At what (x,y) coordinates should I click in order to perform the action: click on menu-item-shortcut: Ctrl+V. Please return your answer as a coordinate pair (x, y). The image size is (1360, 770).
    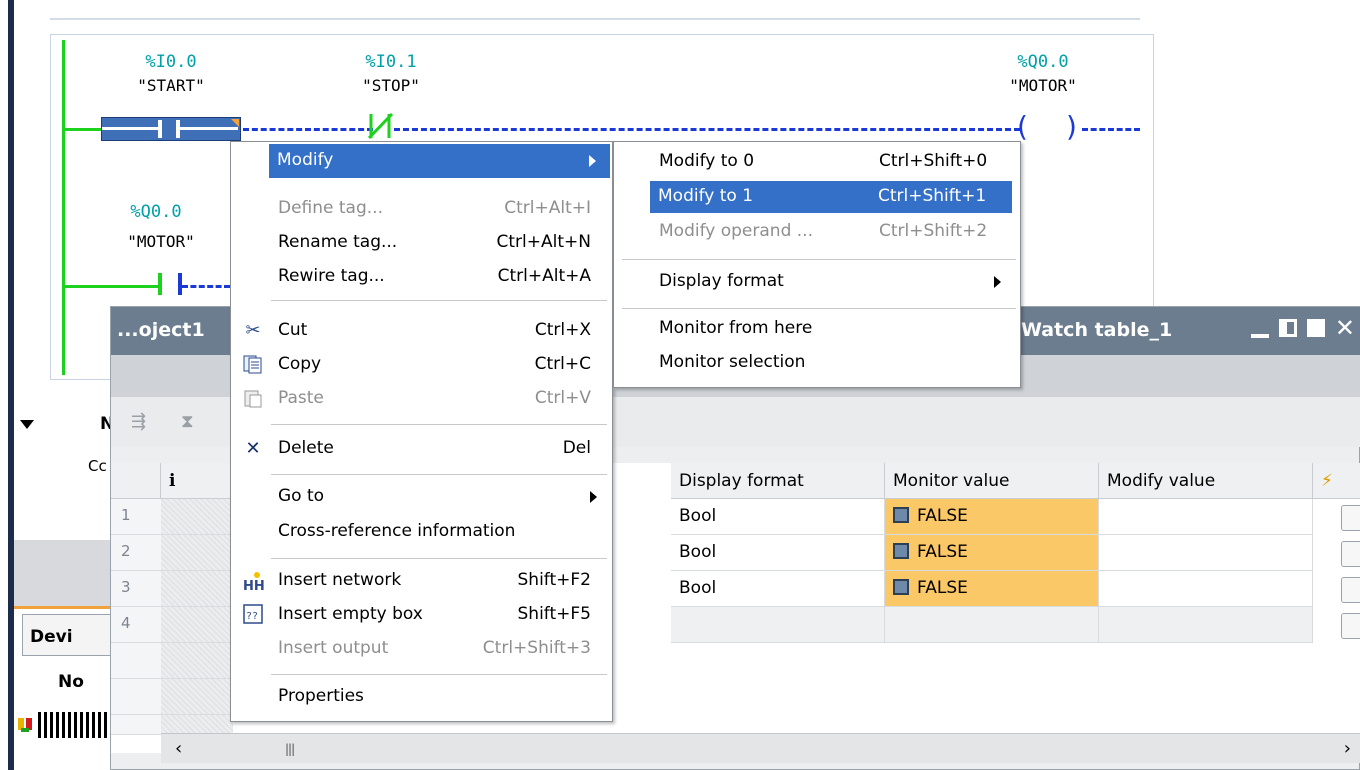
    Looking at the image, I should click on (562, 398).